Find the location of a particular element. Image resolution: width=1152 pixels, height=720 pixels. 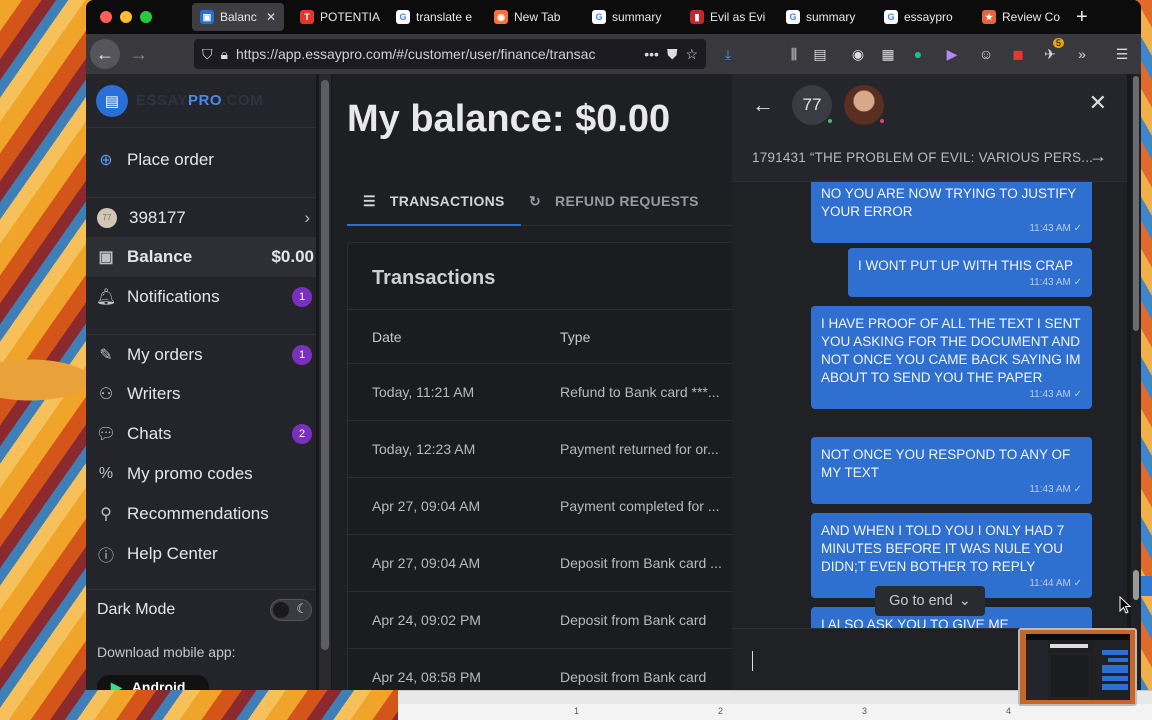

tab-label: Balanc is located at coordinates (238, 17).